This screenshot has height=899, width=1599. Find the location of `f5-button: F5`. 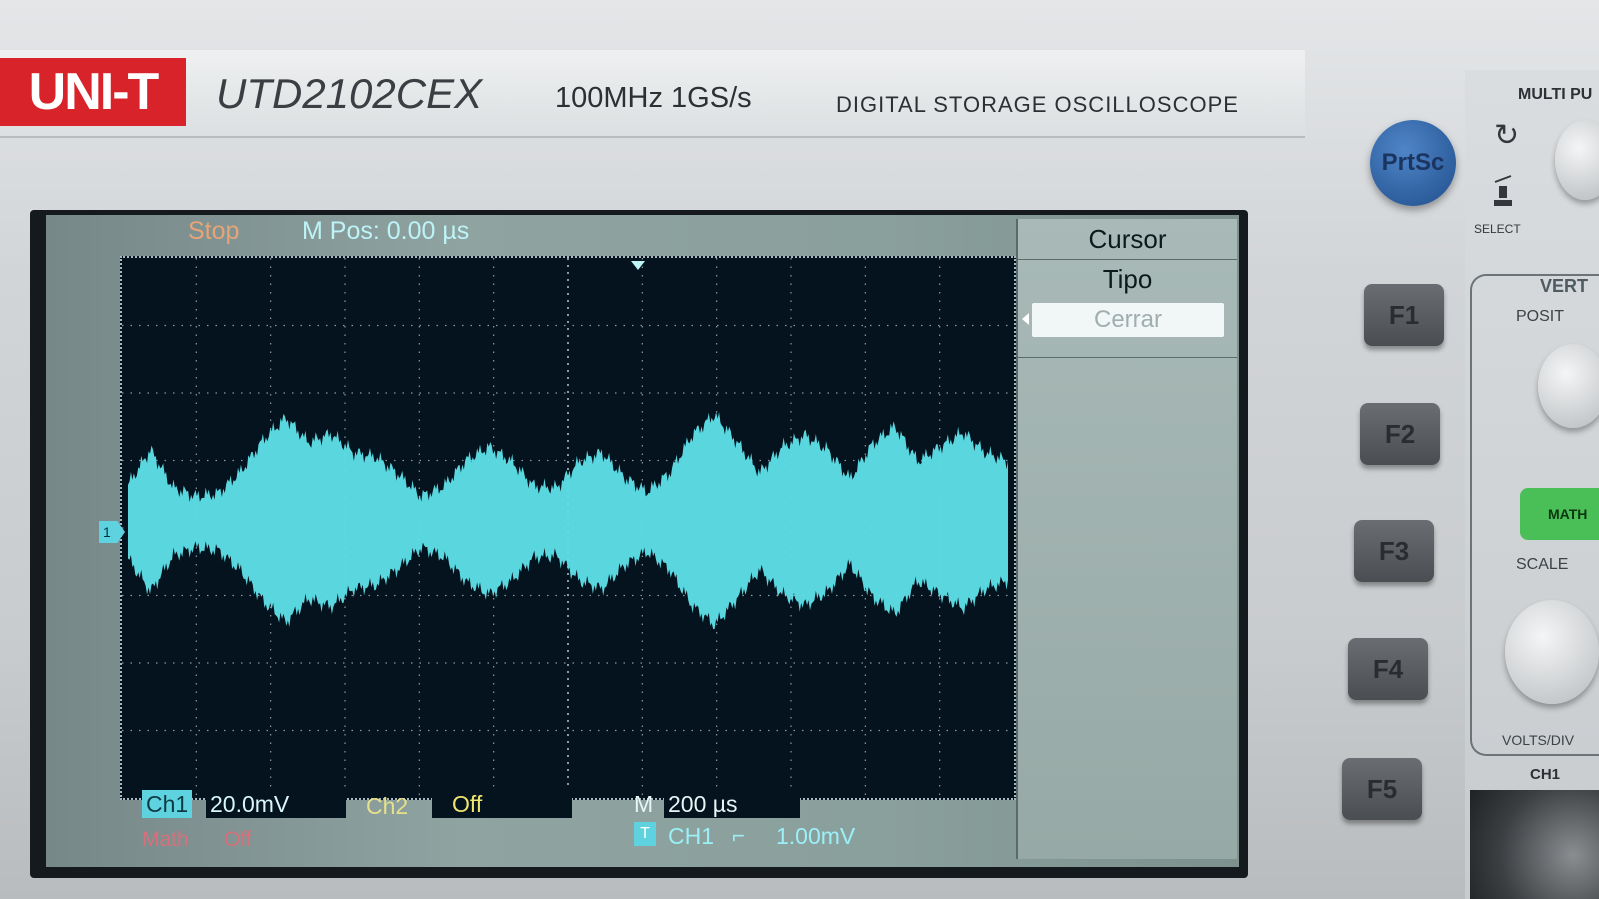

f5-button: F5 is located at coordinates (1382, 789).